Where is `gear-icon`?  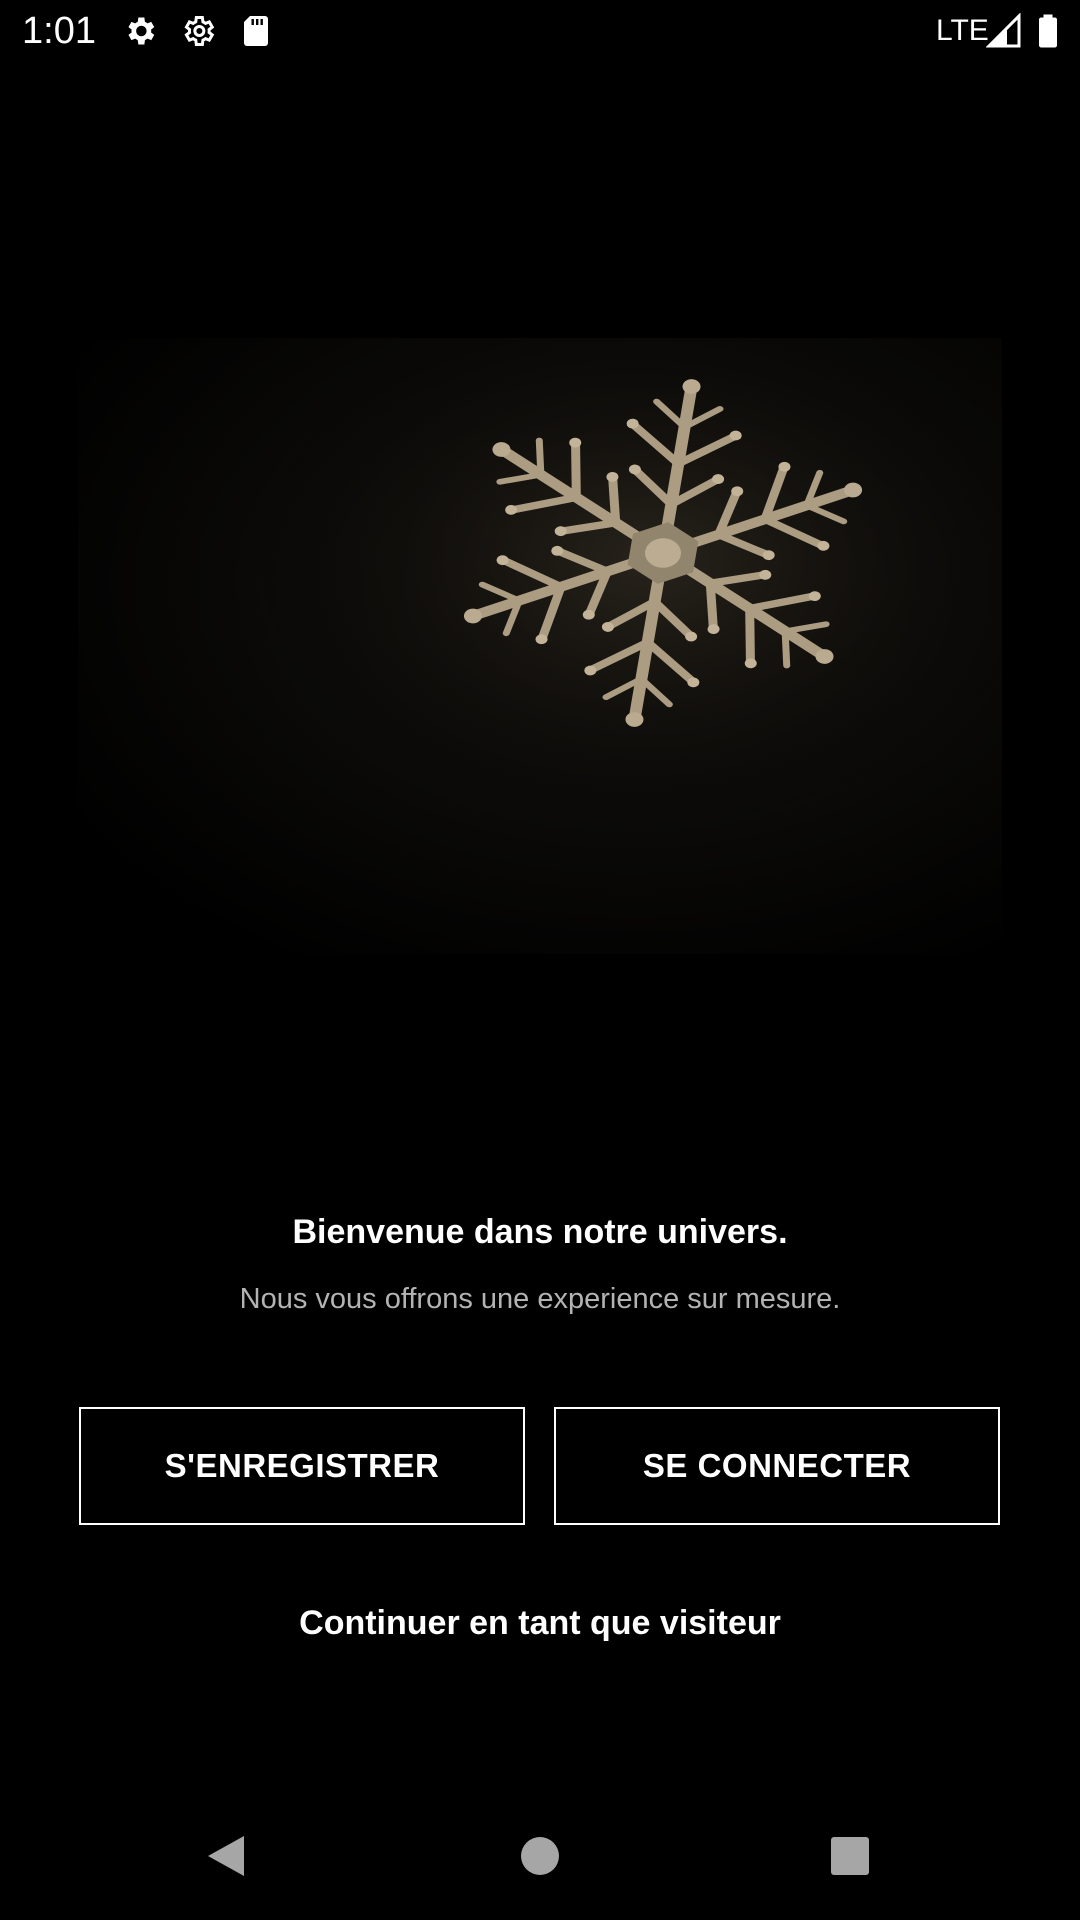 gear-icon is located at coordinates (140, 31).